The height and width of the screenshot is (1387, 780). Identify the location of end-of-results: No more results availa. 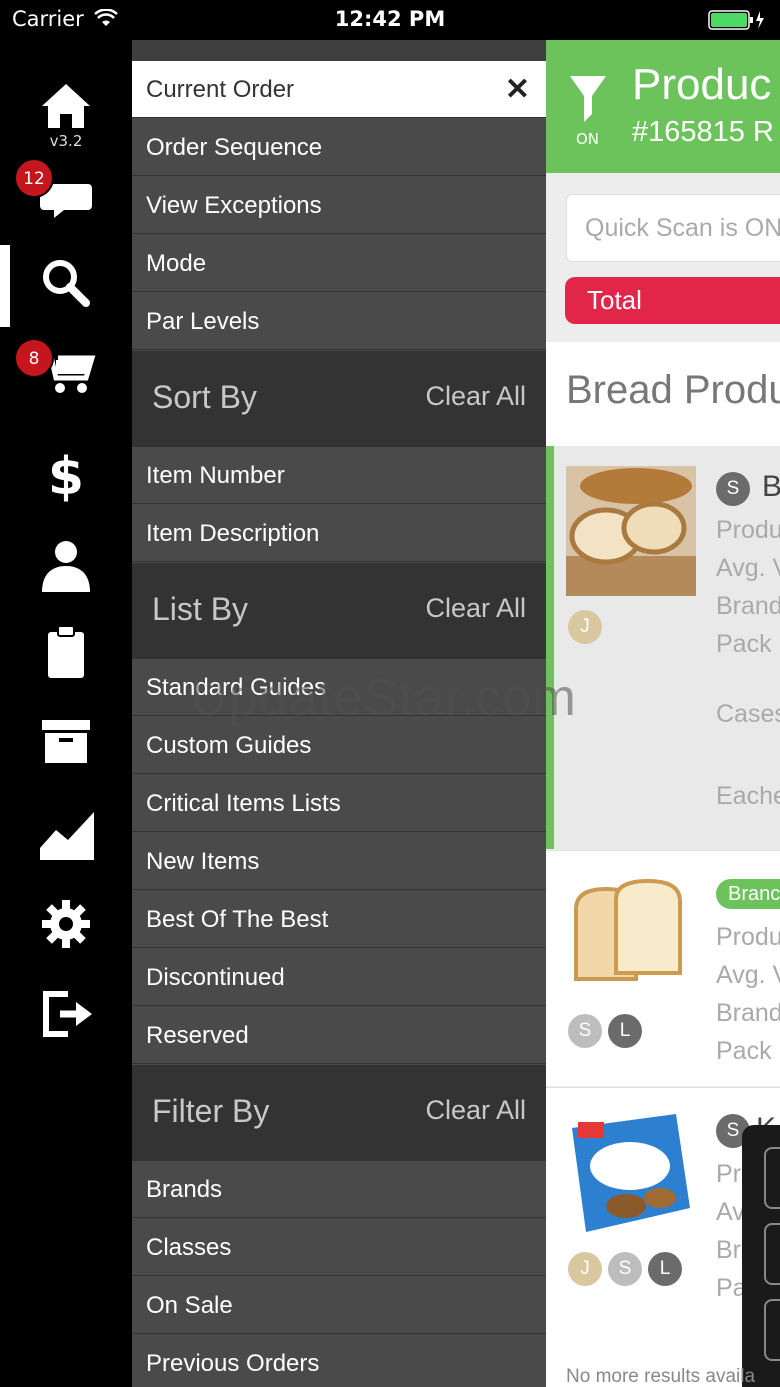
(661, 1376).